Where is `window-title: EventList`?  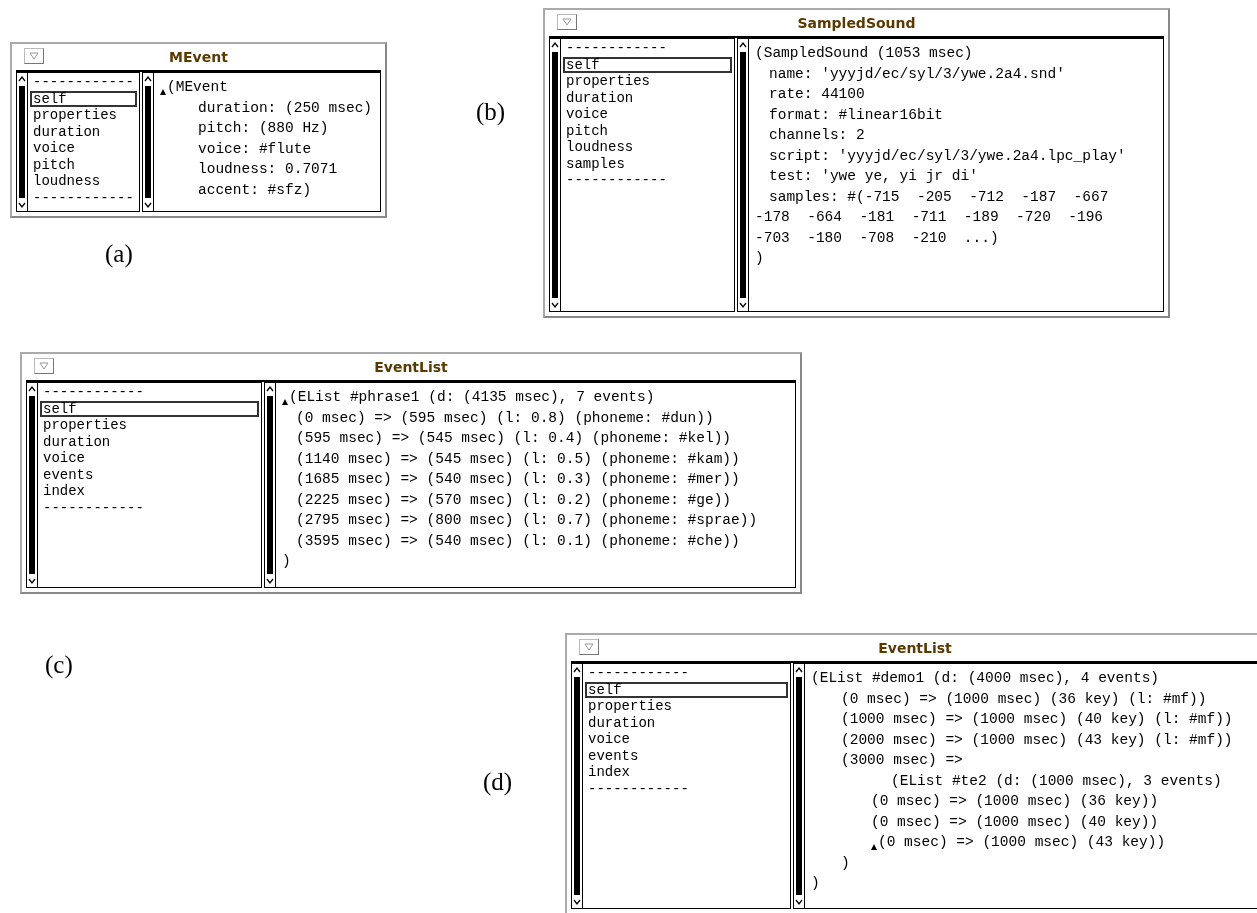 window-title: EventList is located at coordinates (915, 648).